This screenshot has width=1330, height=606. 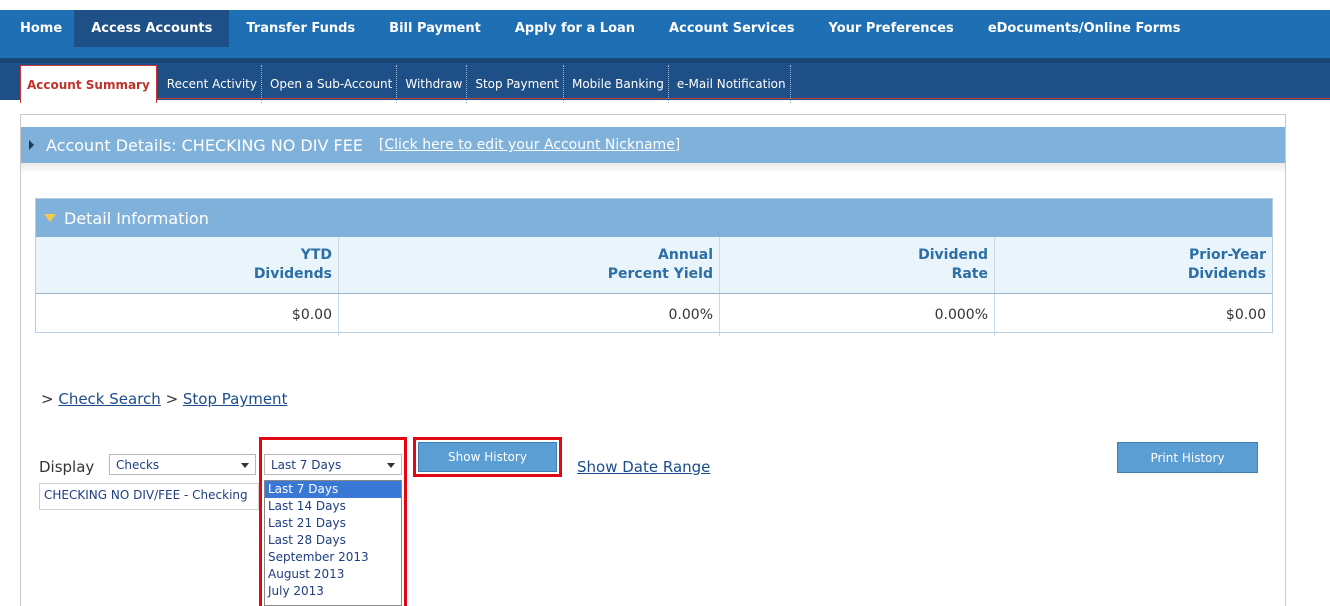 I want to click on display-type-select: Checks, so click(x=182, y=464).